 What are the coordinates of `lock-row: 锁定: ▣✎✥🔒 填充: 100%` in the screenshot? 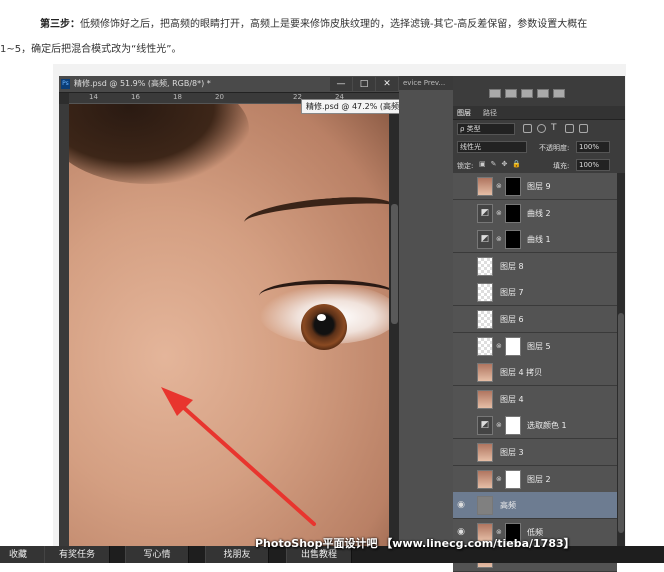 It's located at (535, 166).